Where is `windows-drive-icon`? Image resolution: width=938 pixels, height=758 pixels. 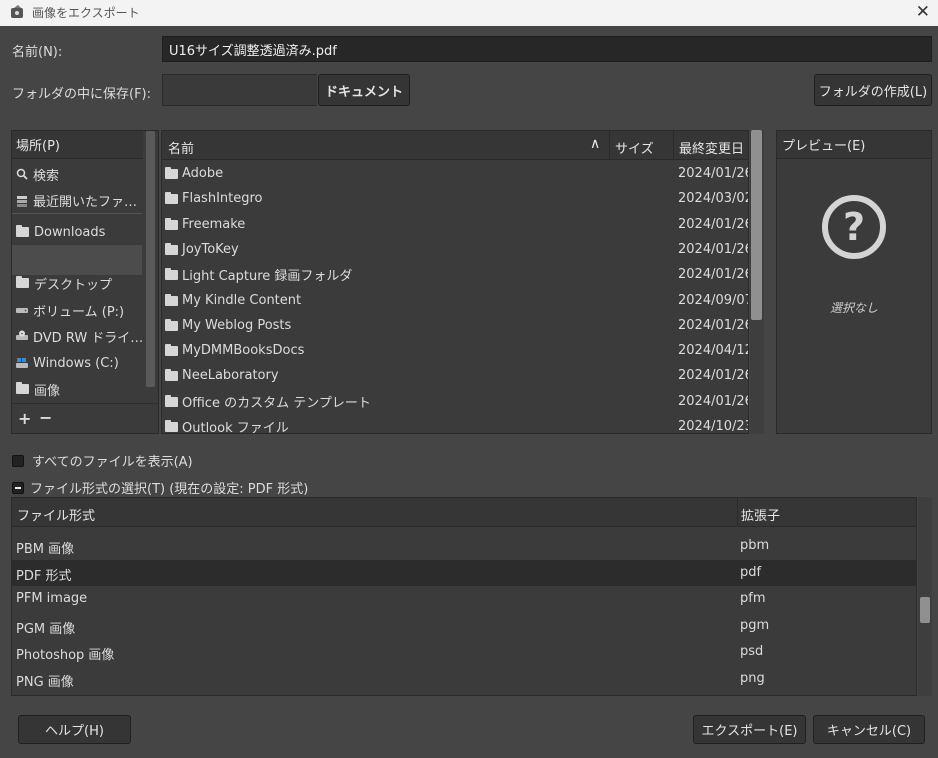
windows-drive-icon is located at coordinates (22, 363).